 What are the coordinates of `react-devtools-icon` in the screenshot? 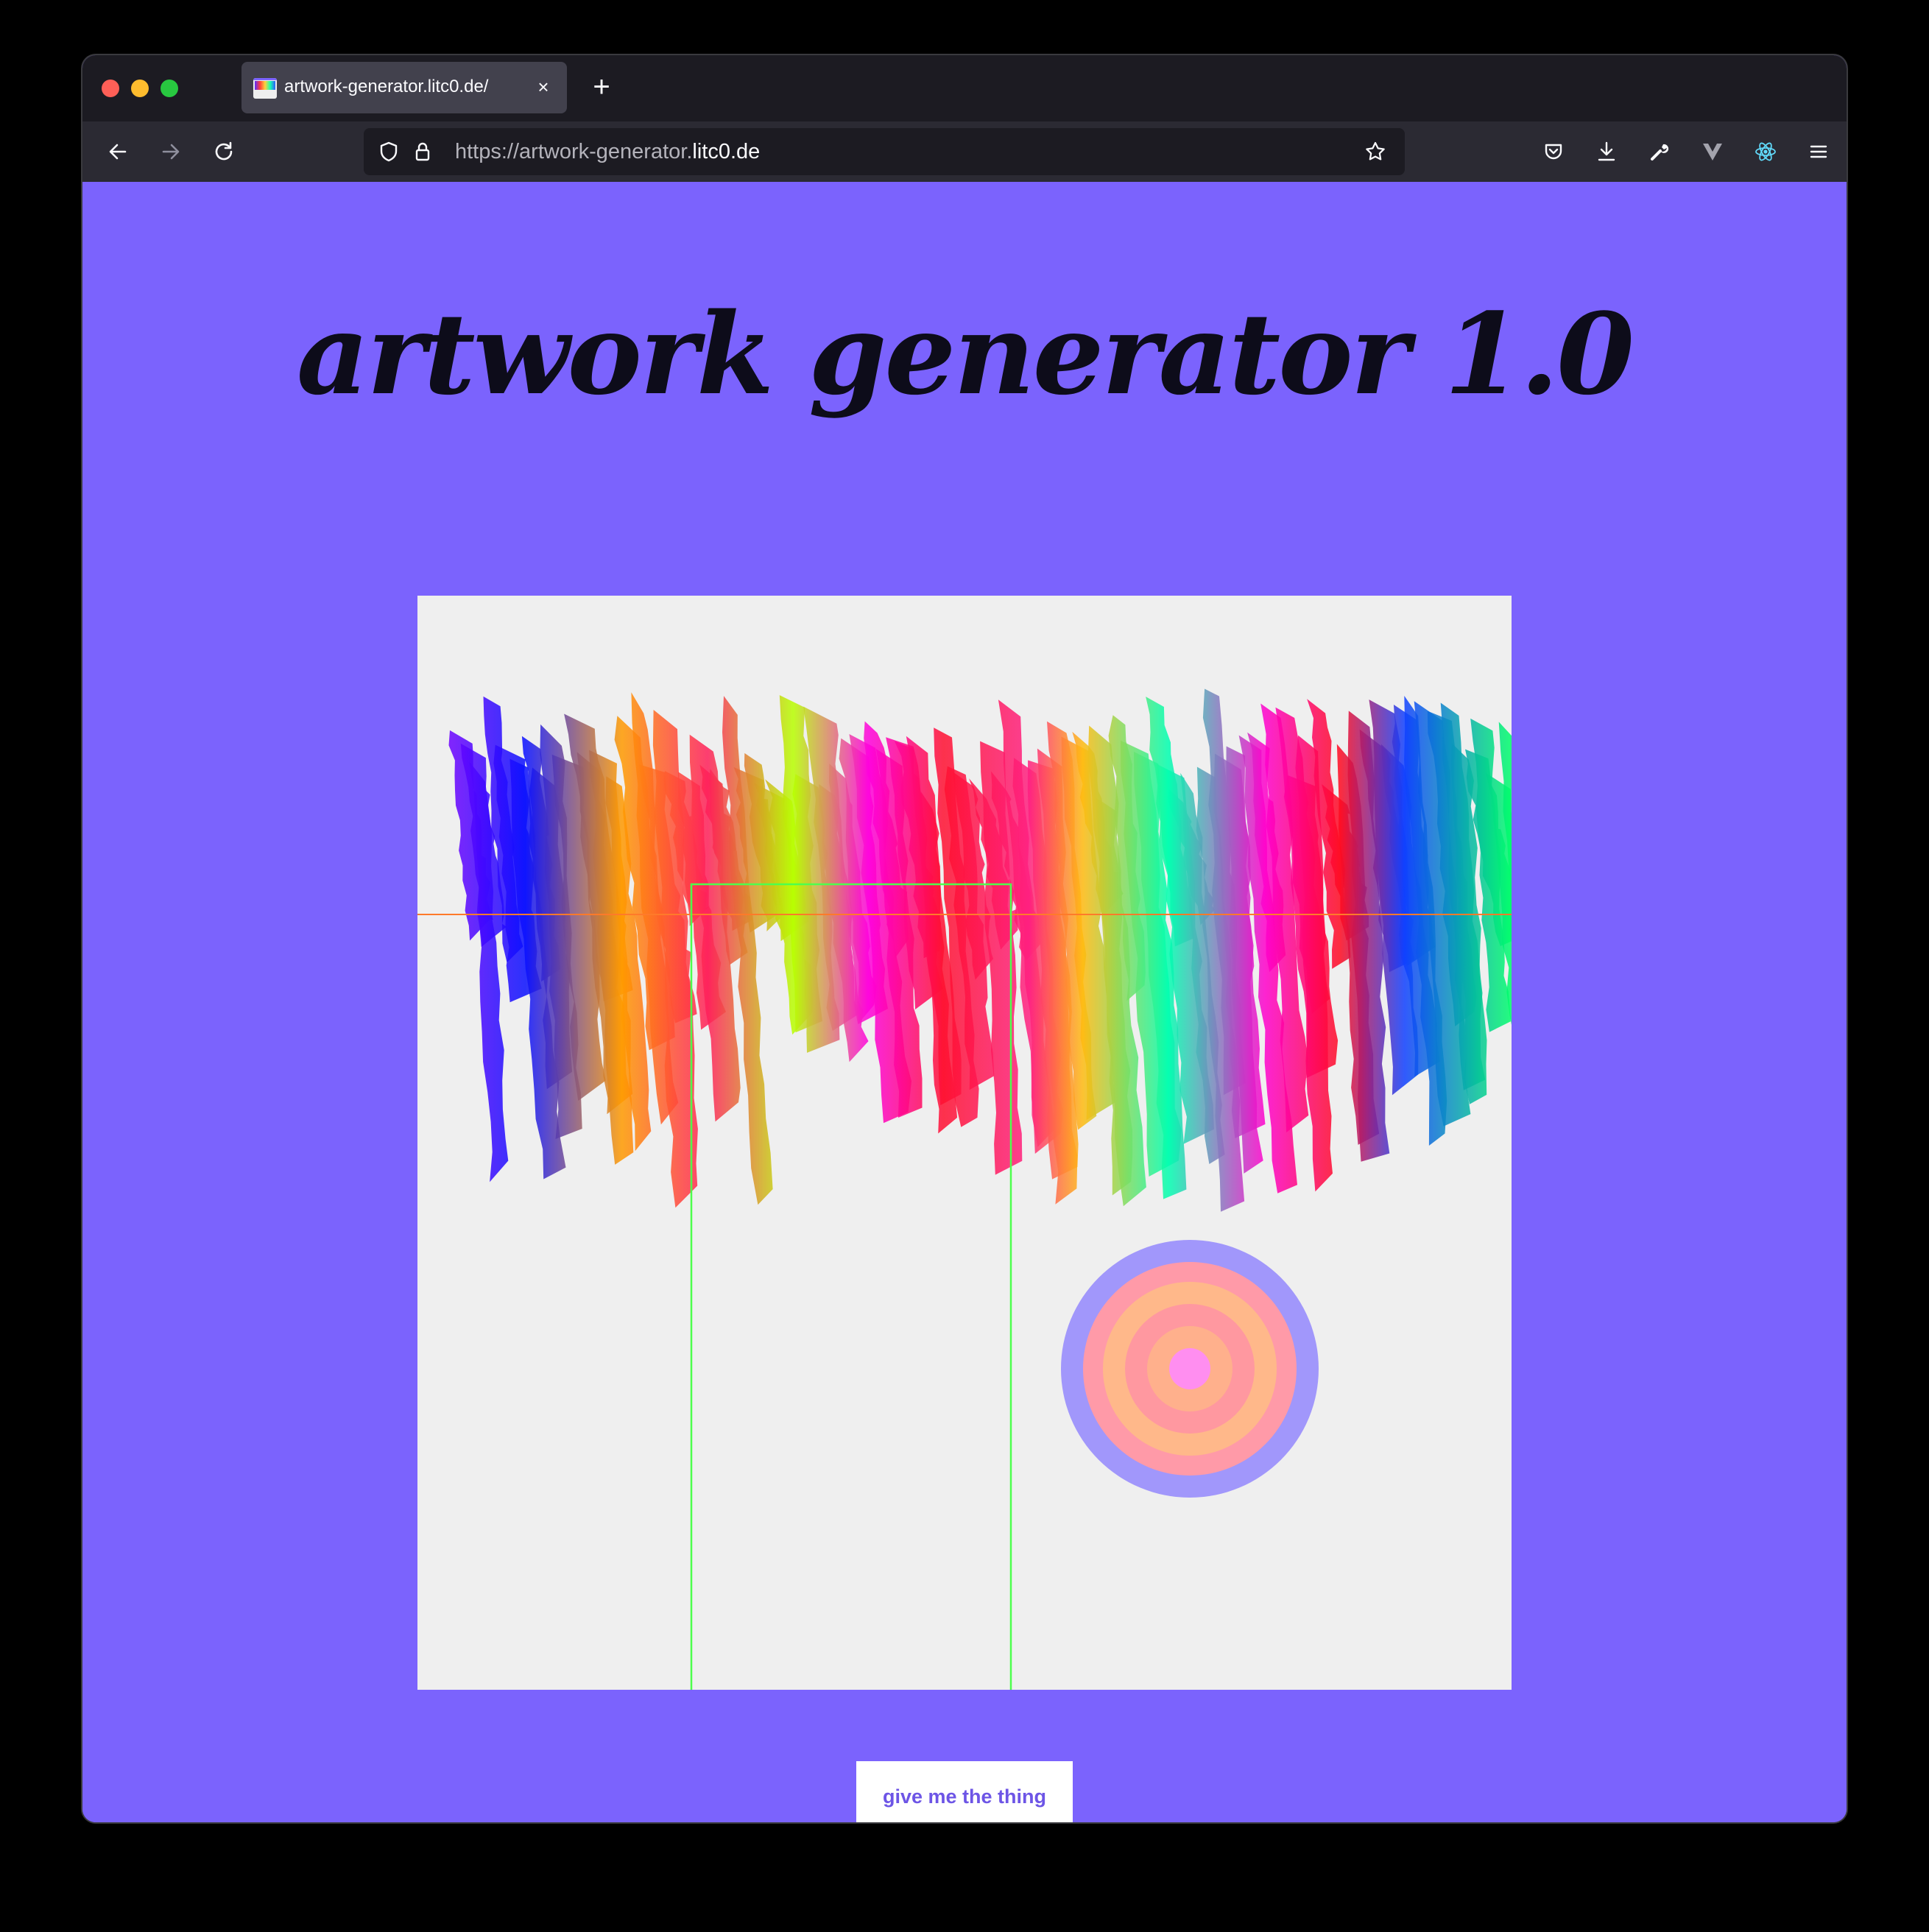 It's located at (1766, 151).